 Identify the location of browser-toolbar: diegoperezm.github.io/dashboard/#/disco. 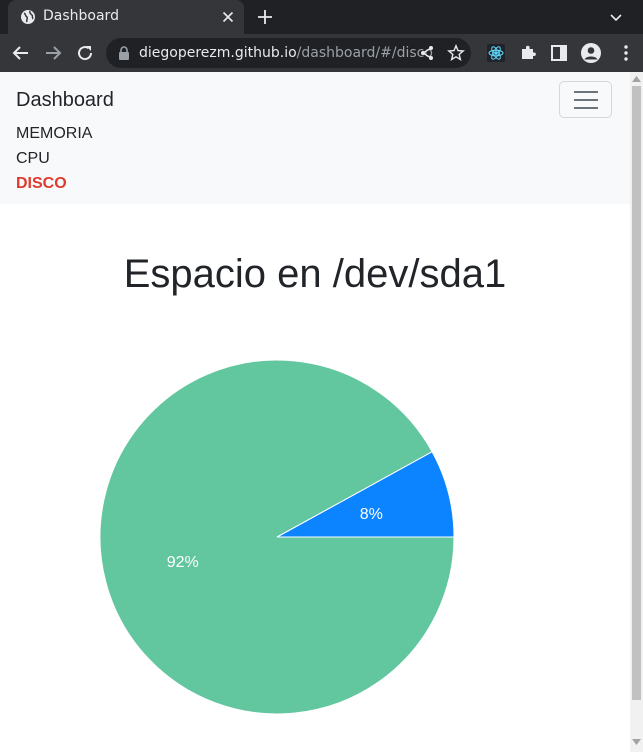
(321, 53).